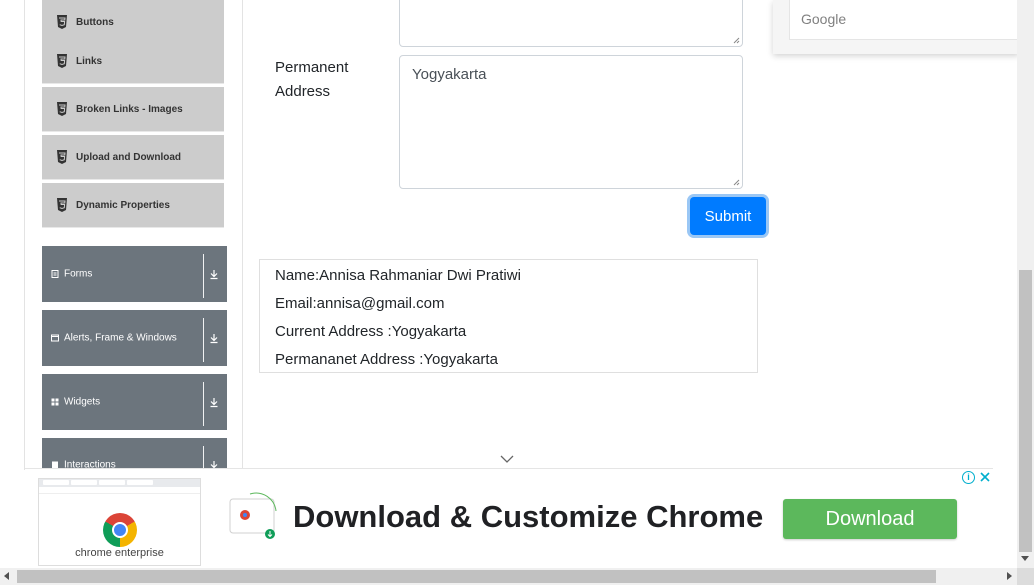 Image resolution: width=1034 pixels, height=585 pixels. I want to click on sidebar-item-broken-links: Broken Links - Images, so click(133, 109).